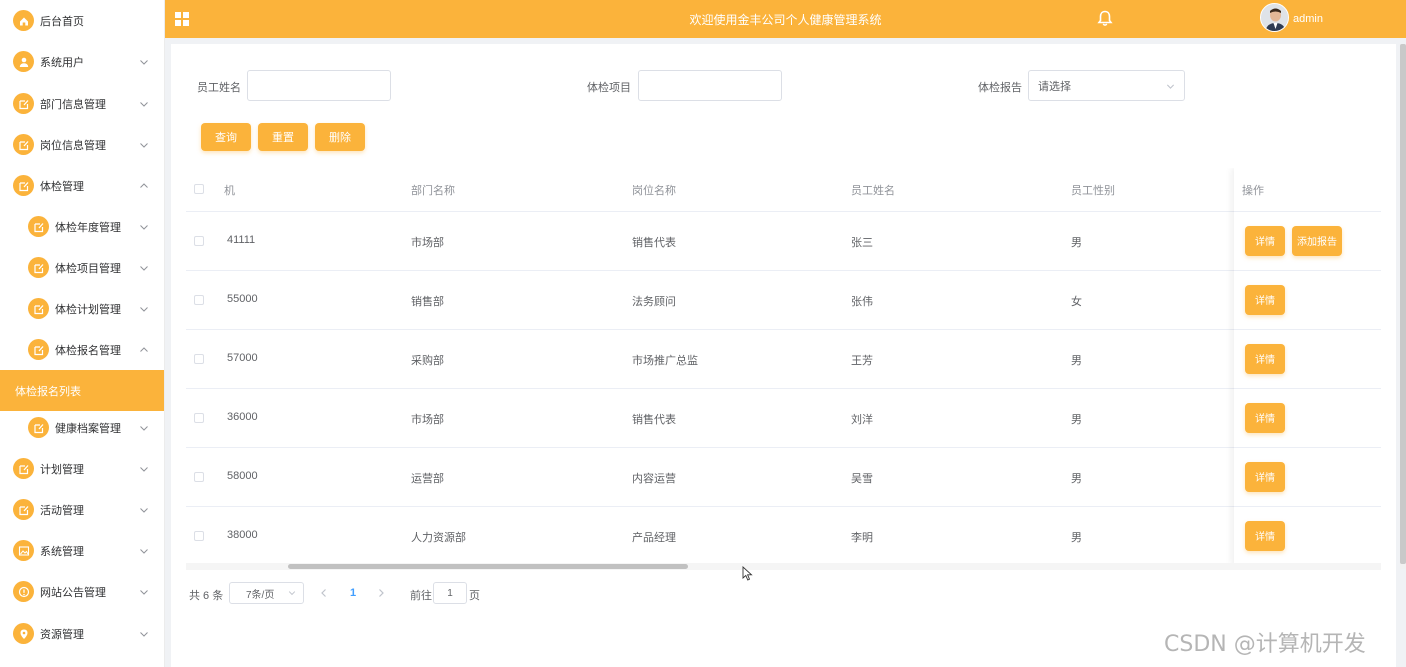 The image size is (1406, 667). I want to click on sidebar-item-5: 体检管理, so click(82, 185).